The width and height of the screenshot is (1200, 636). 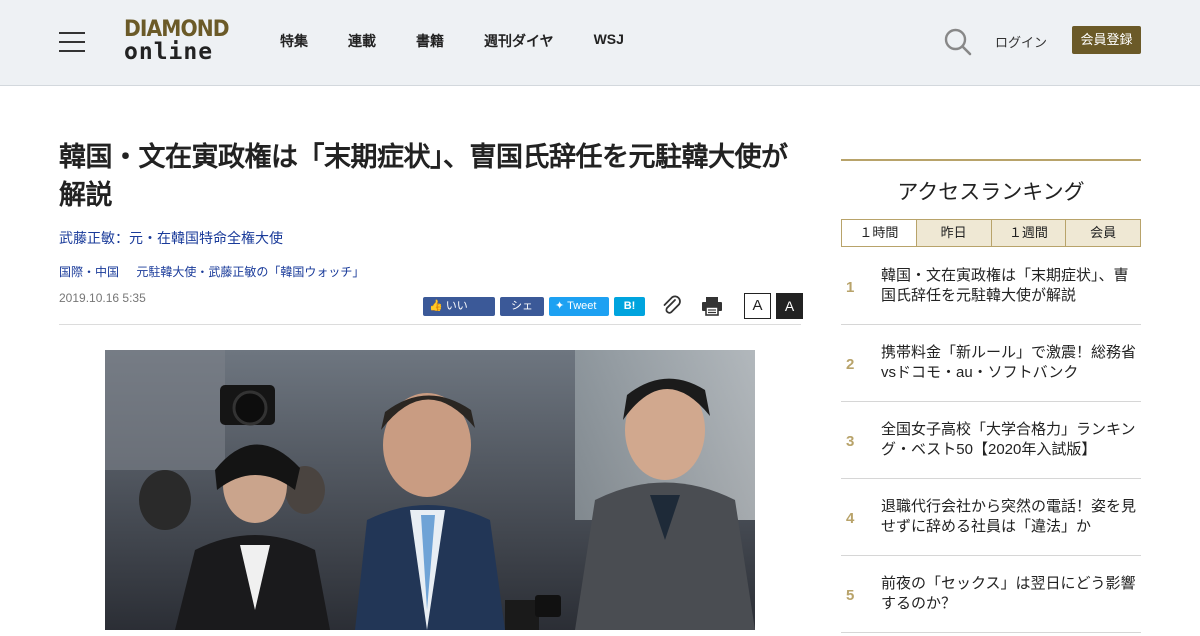 I want to click on tag-category: 国際・中国, so click(x=89, y=272).